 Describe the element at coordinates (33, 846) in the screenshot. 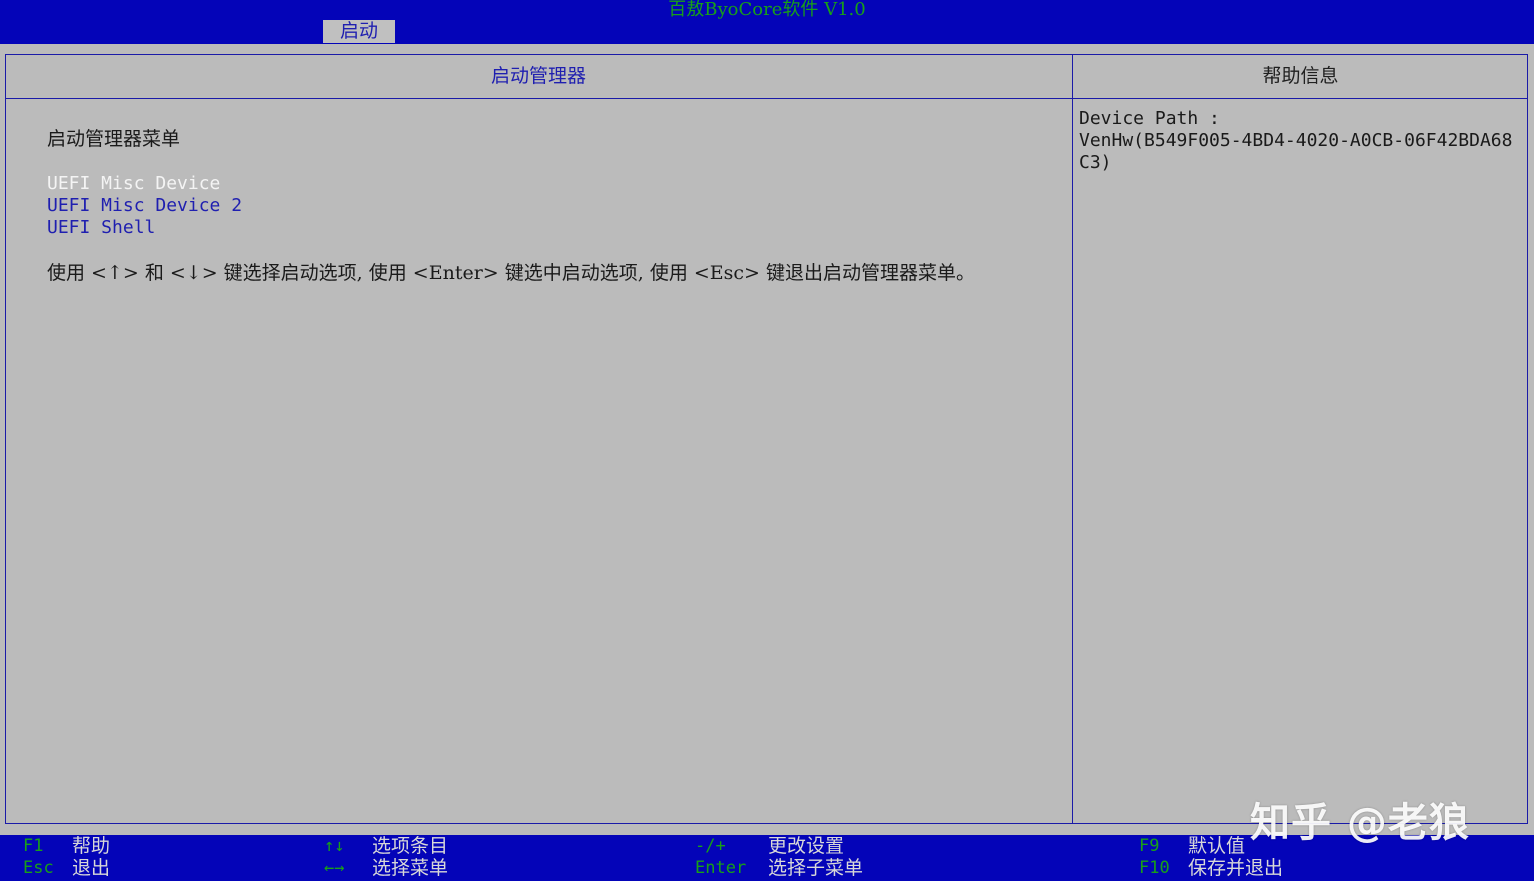

I see `footer-key-f1: F1` at that location.